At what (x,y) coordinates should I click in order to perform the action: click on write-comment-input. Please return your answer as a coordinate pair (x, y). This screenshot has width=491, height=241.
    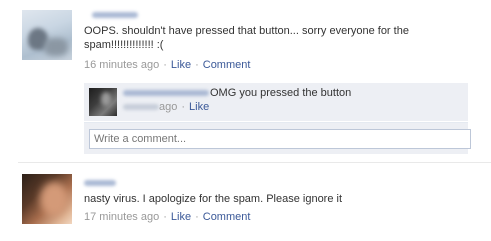
    Looking at the image, I should click on (280, 139).